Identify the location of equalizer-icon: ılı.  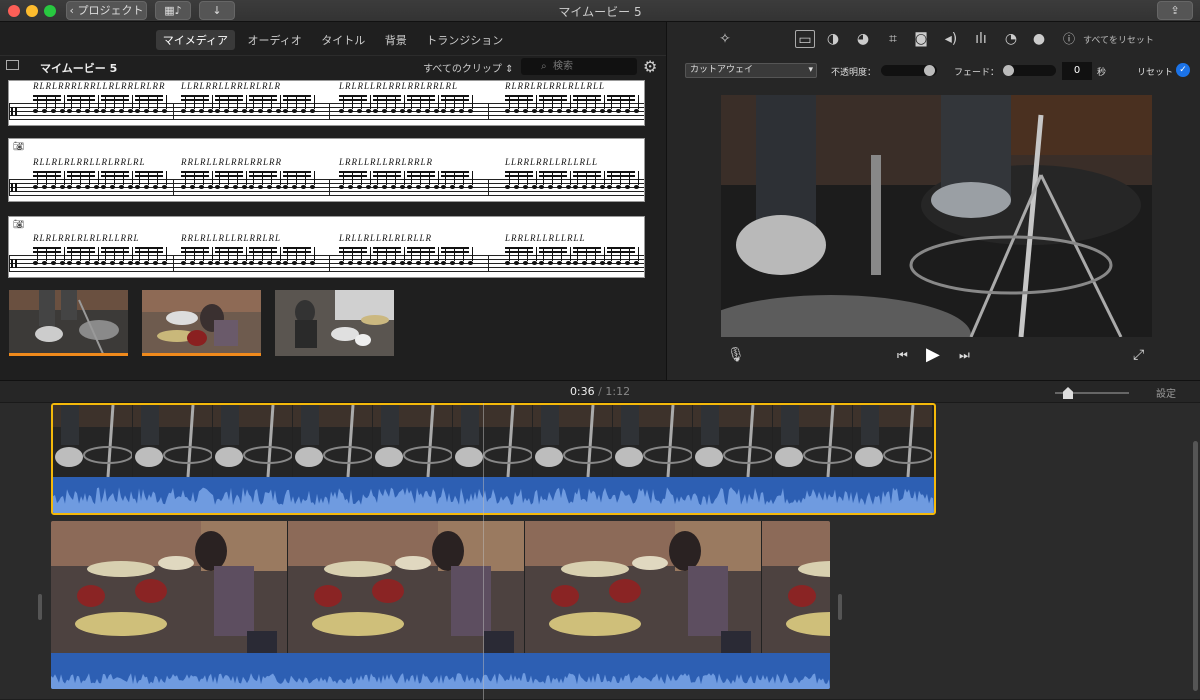
(981, 39).